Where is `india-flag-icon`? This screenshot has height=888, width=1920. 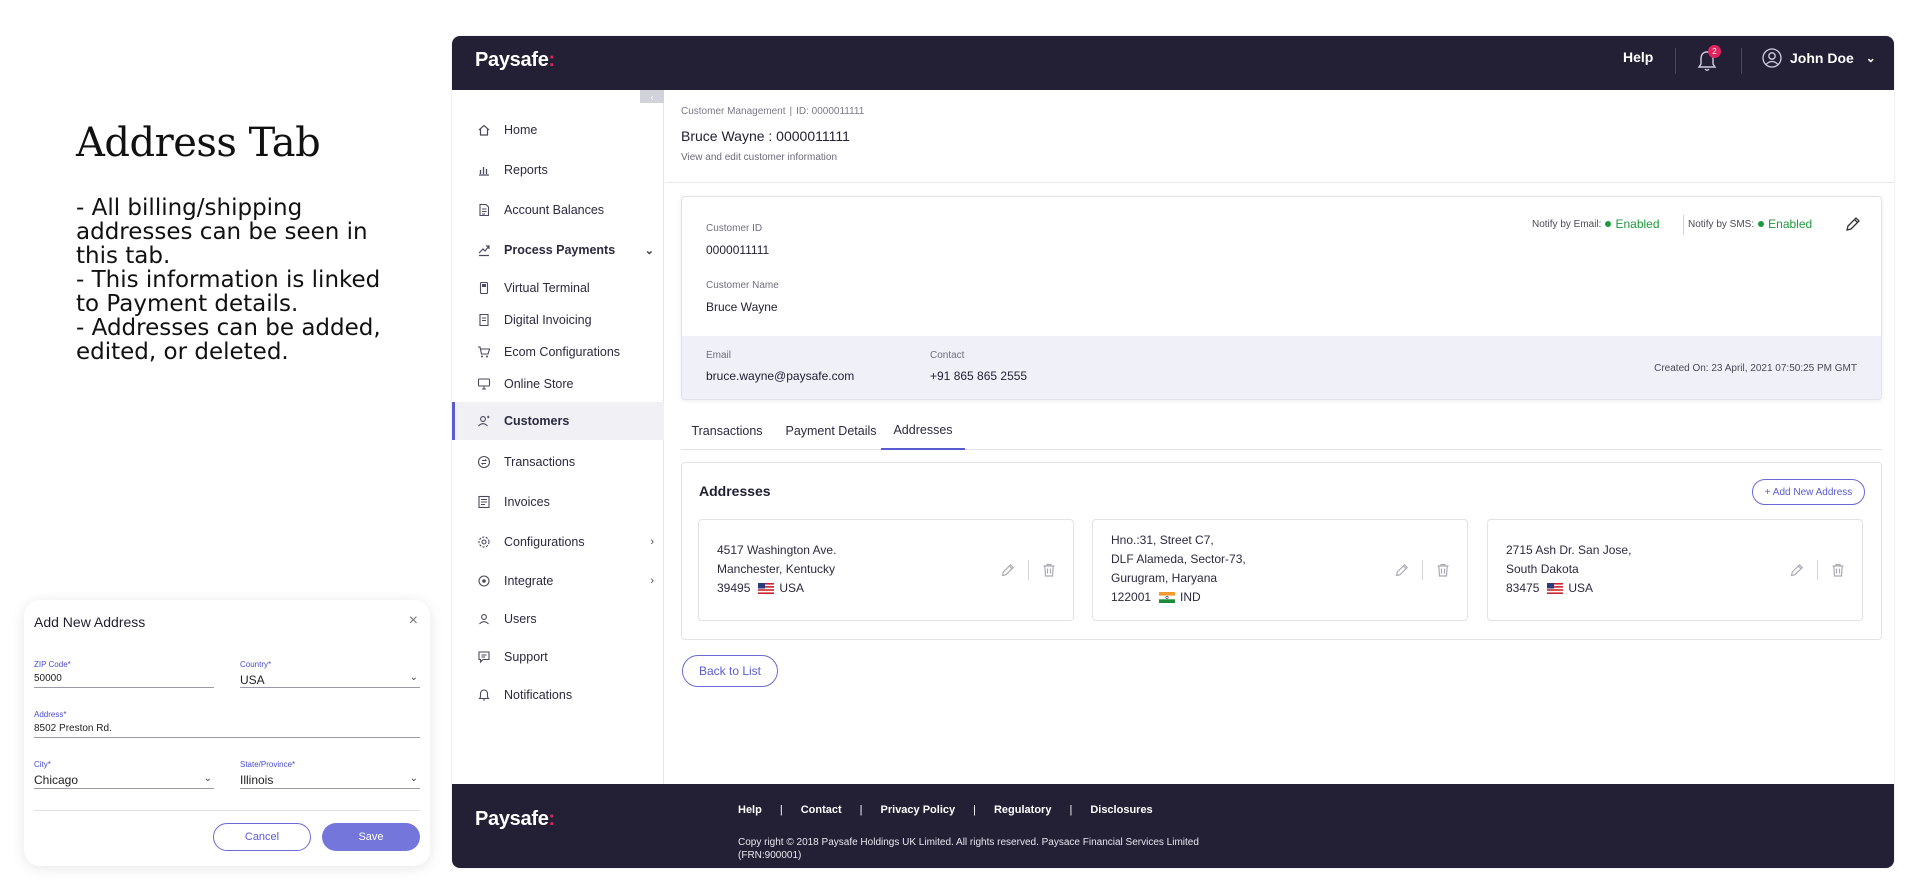
india-flag-icon is located at coordinates (1167, 597).